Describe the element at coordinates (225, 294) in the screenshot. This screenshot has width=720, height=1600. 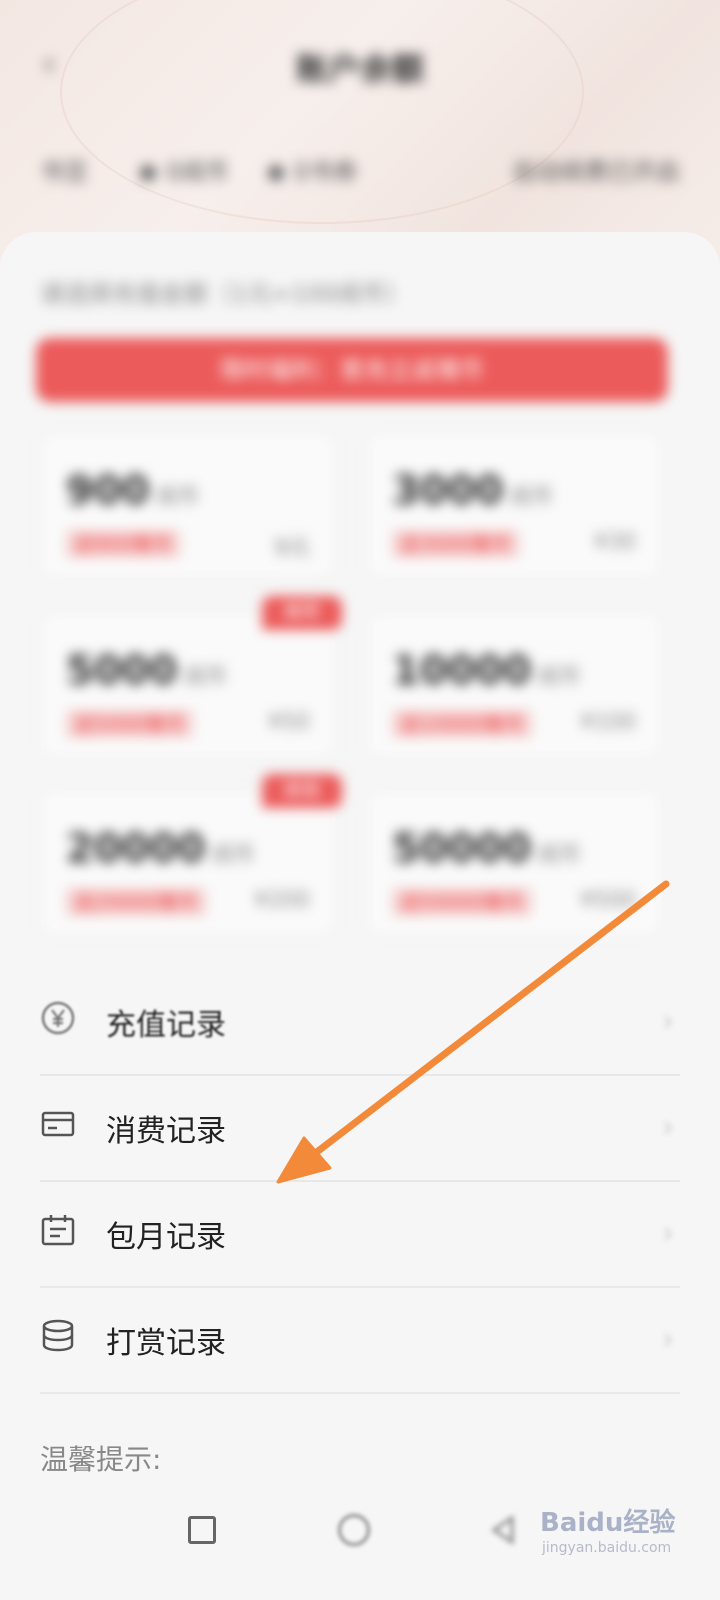
I see `recharge-subtitle: 请选择充值金额（1元=100阅币）` at that location.